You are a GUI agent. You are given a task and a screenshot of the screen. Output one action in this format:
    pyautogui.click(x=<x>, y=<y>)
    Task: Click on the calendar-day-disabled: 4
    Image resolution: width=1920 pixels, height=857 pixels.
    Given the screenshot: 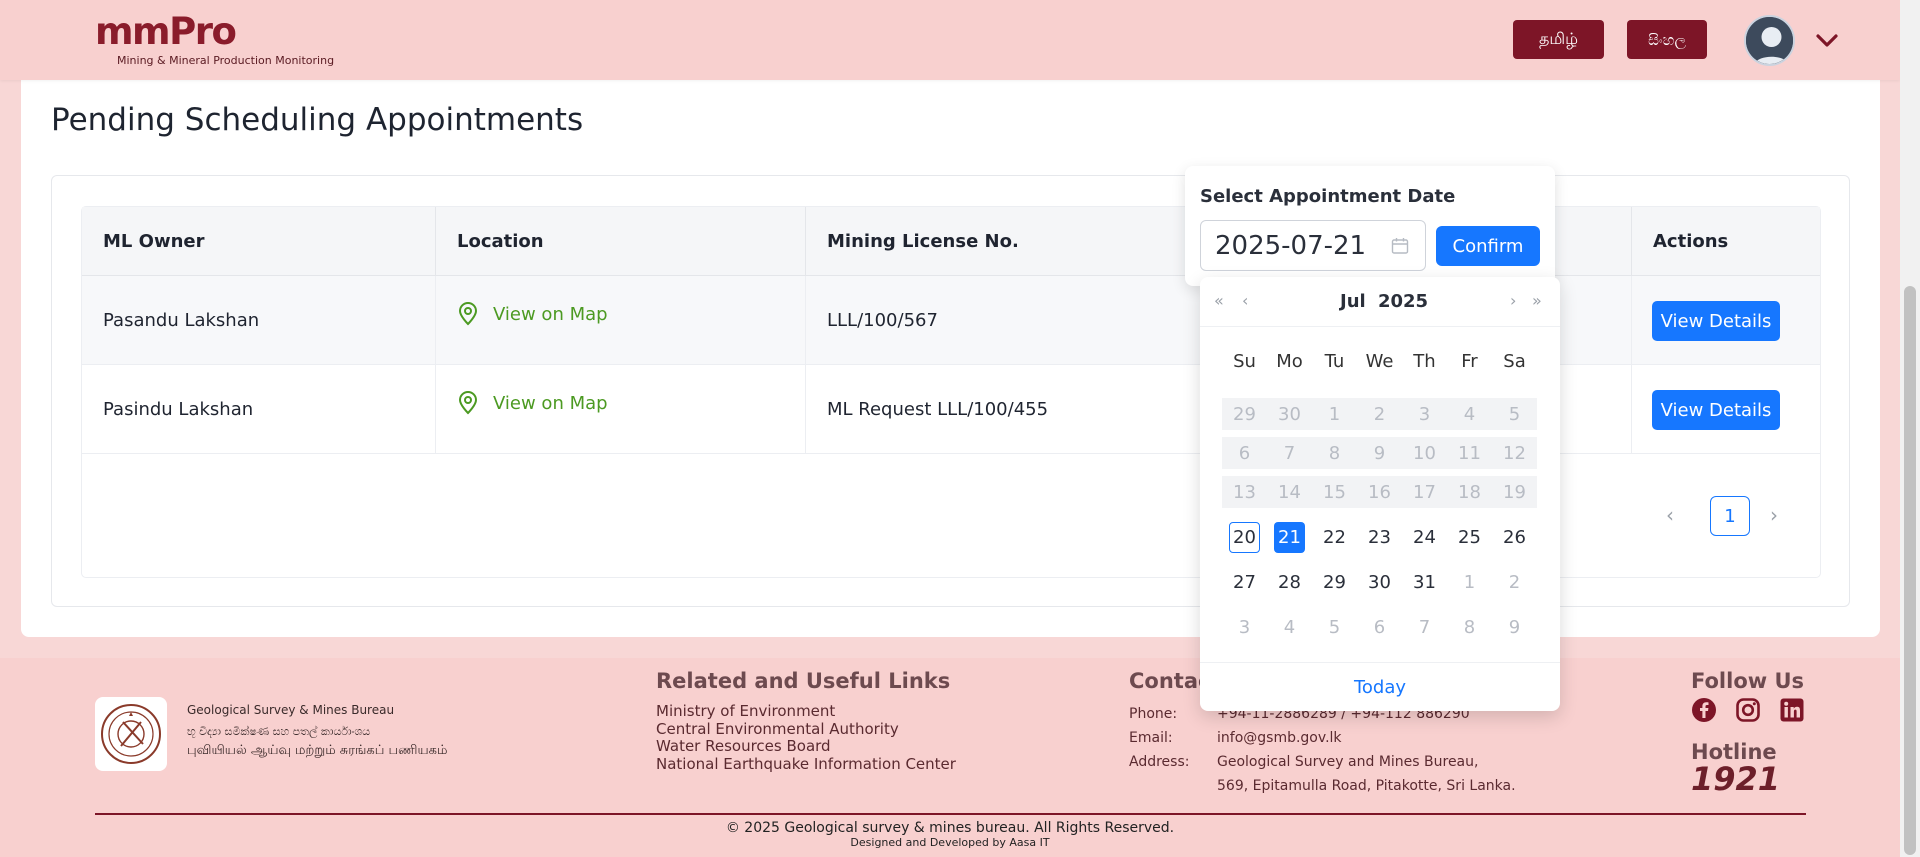 What is the action you would take?
    pyautogui.click(x=1469, y=414)
    